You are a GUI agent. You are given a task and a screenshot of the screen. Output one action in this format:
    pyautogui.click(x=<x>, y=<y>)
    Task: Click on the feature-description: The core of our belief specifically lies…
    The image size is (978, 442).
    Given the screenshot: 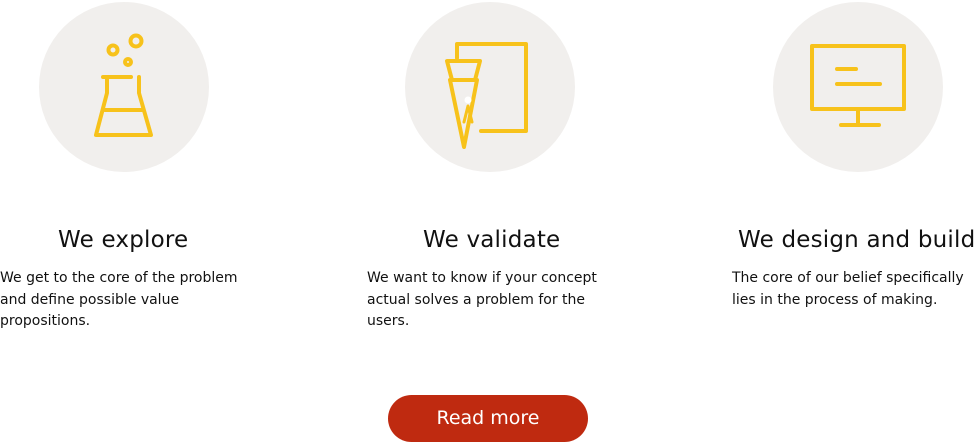 What is the action you would take?
    pyautogui.click(x=848, y=289)
    